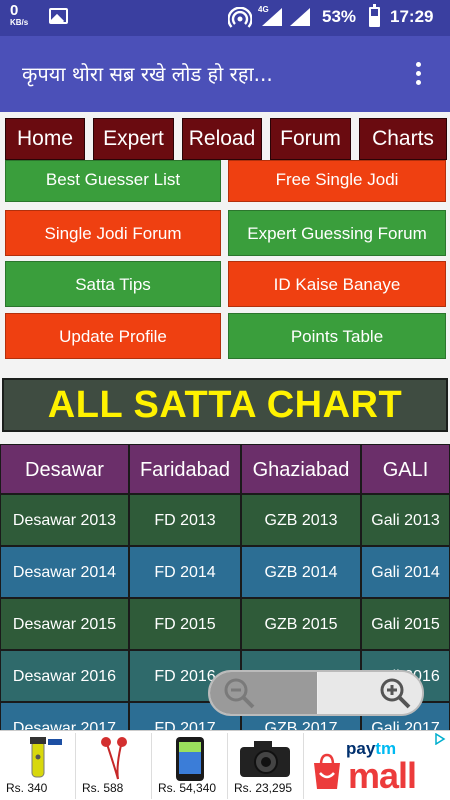 The image size is (450, 800). Describe the element at coordinates (310, 139) in the screenshot. I see `tab-forum: Forum` at that location.